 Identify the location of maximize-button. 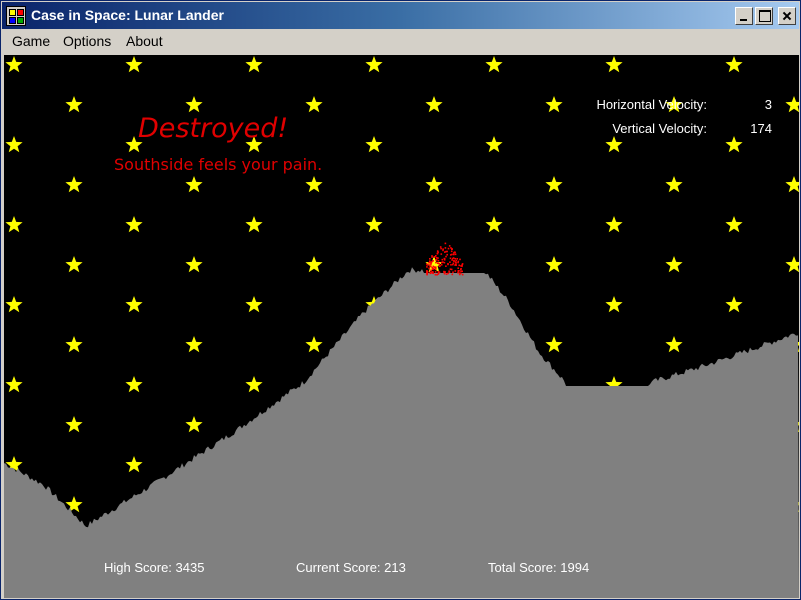
(764, 16).